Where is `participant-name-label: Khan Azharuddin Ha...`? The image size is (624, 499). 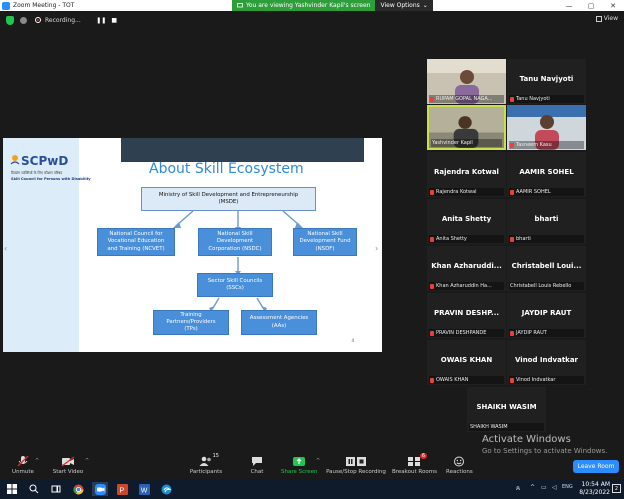 participant-name-label: Khan Azharuddin Ha... is located at coordinates (466, 286).